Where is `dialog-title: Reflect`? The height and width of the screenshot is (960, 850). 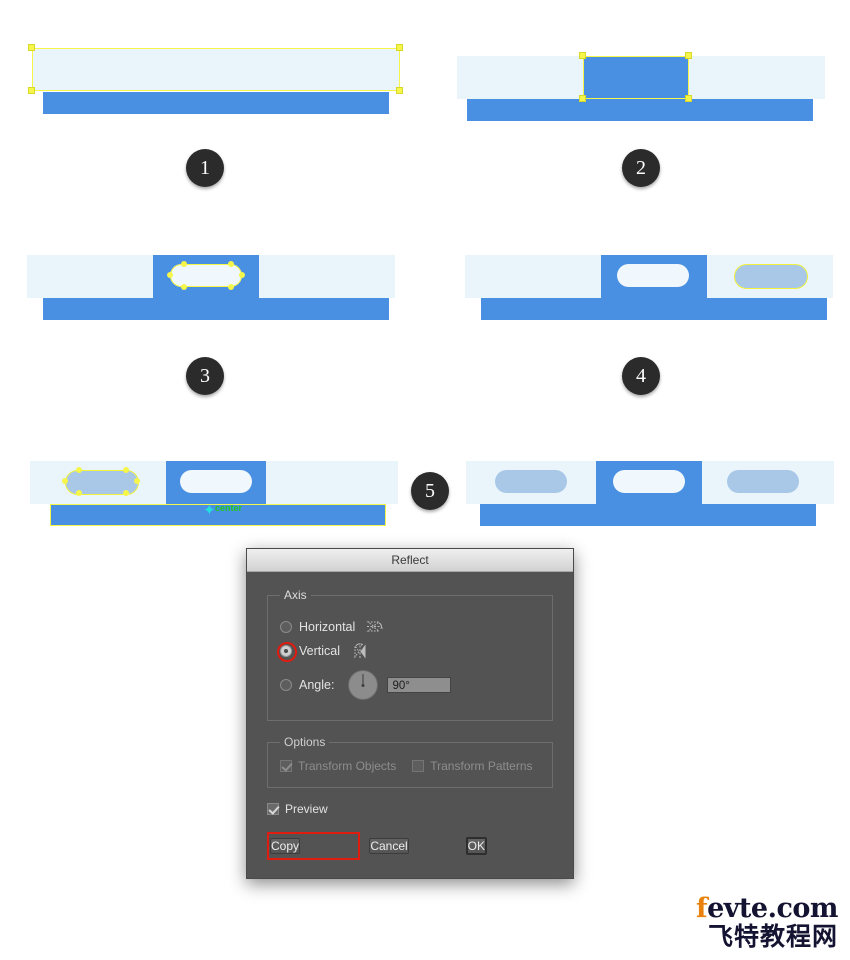 dialog-title: Reflect is located at coordinates (410, 560).